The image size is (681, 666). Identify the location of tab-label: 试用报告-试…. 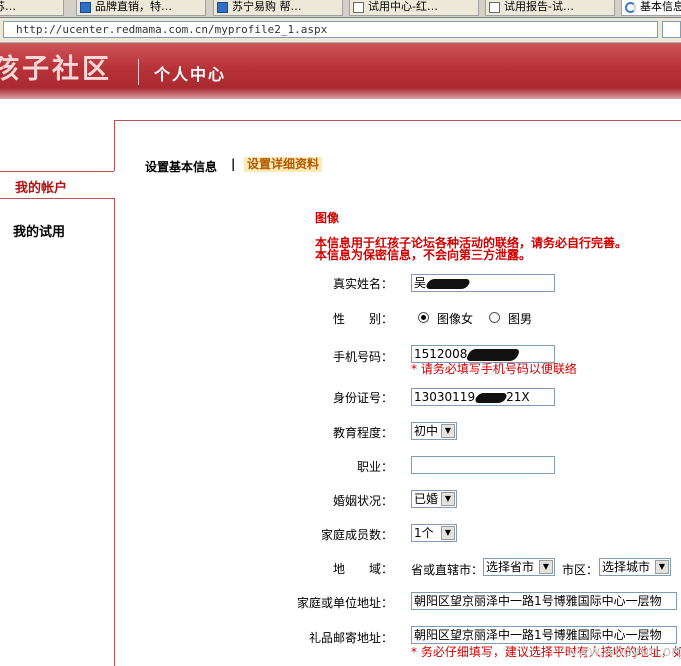
(539, 6).